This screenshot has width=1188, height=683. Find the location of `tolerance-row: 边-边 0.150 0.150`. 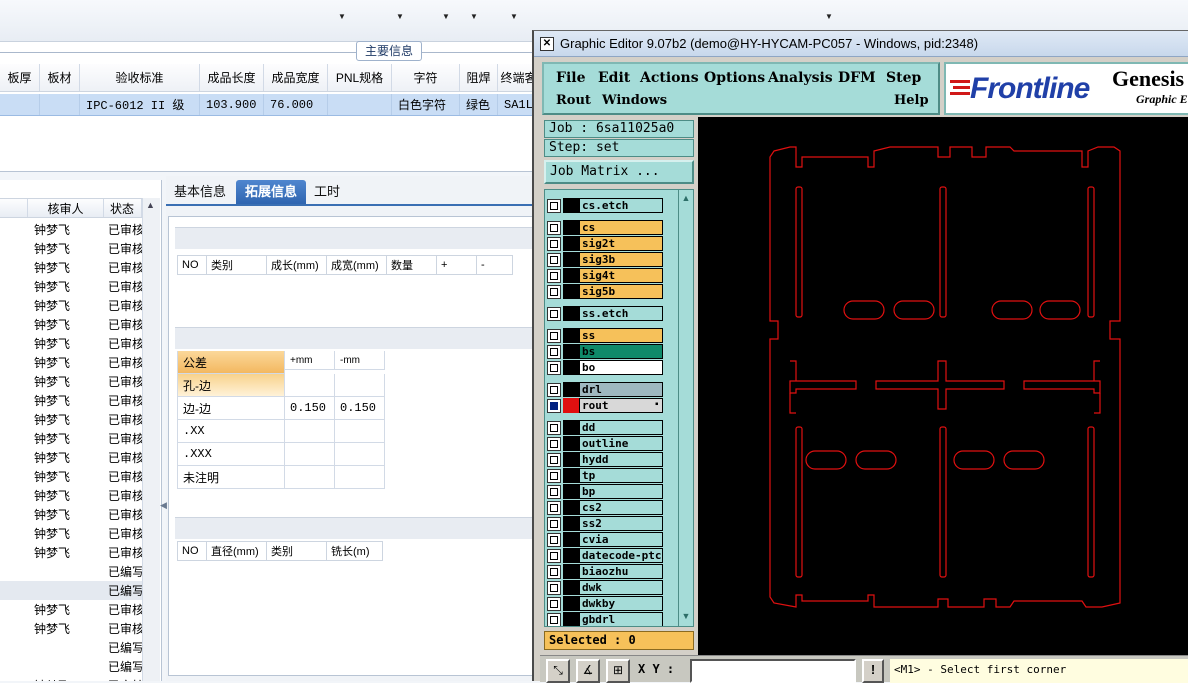

tolerance-row: 边-边 0.150 0.150 is located at coordinates (281, 408).